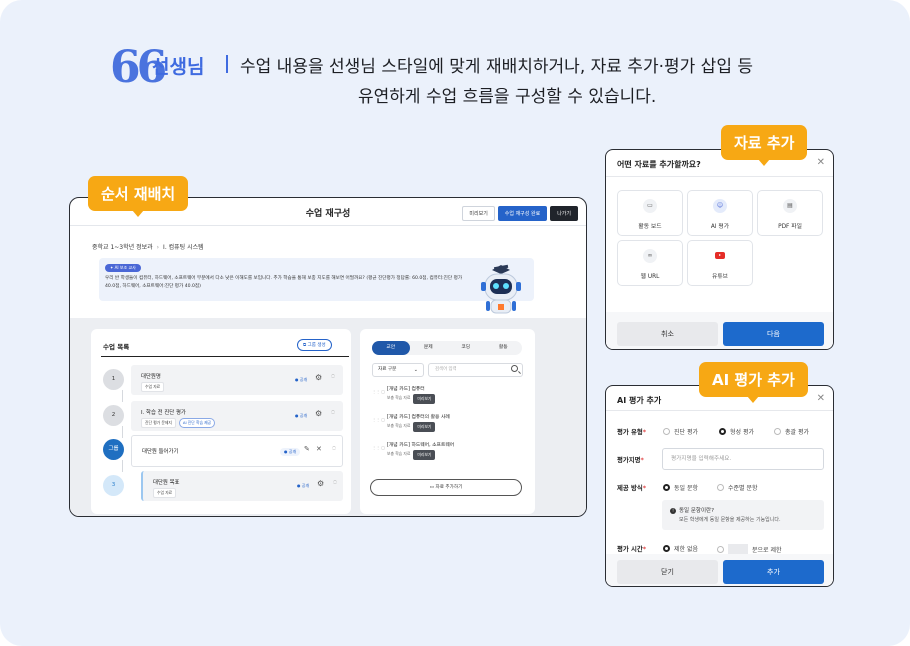  I want to click on callout-add-material: 자료 추가, so click(764, 145).